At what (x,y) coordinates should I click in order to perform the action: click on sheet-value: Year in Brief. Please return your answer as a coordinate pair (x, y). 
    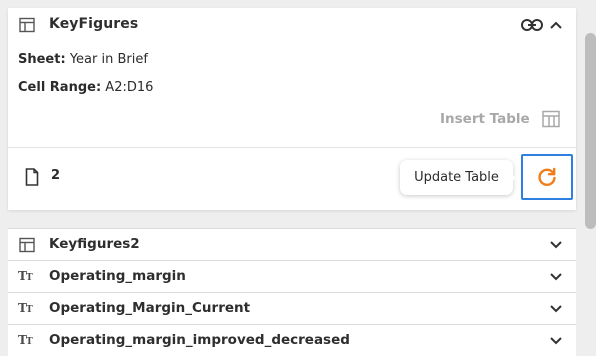
    Looking at the image, I should click on (108, 59).